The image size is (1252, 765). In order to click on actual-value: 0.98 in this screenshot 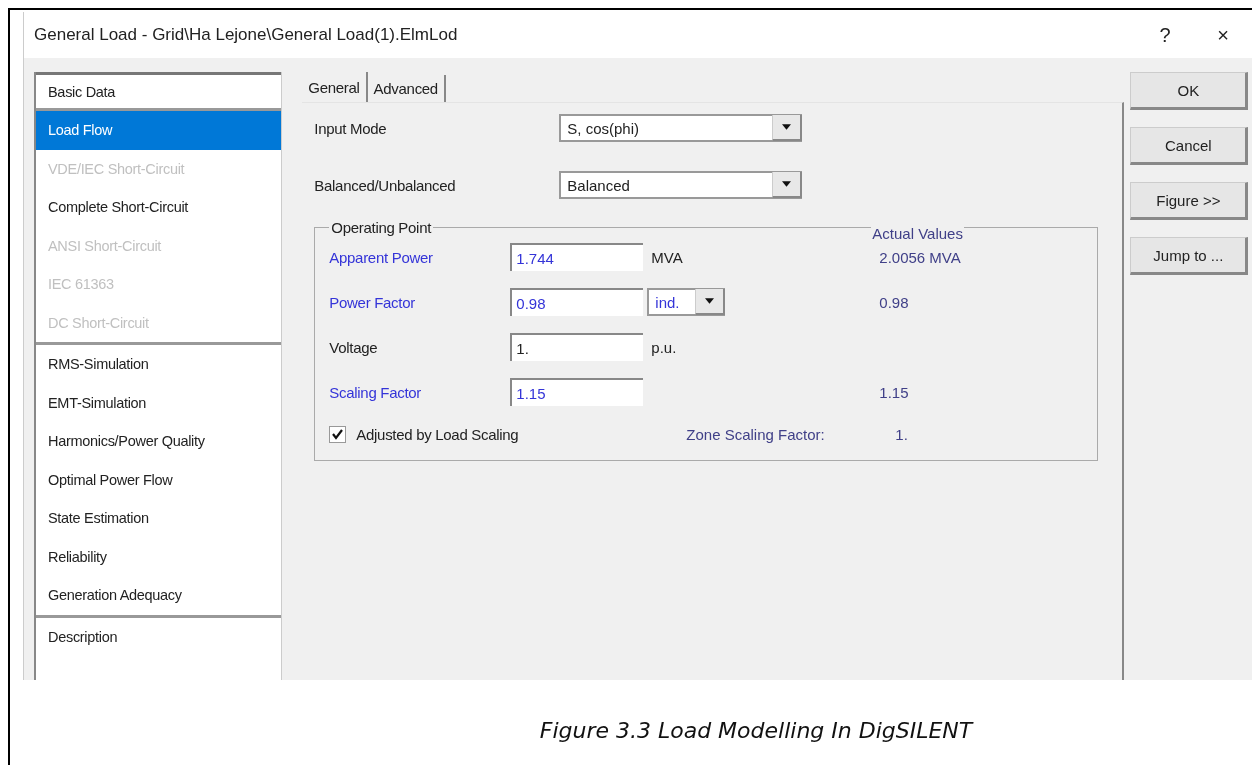, I will do `click(894, 302)`.